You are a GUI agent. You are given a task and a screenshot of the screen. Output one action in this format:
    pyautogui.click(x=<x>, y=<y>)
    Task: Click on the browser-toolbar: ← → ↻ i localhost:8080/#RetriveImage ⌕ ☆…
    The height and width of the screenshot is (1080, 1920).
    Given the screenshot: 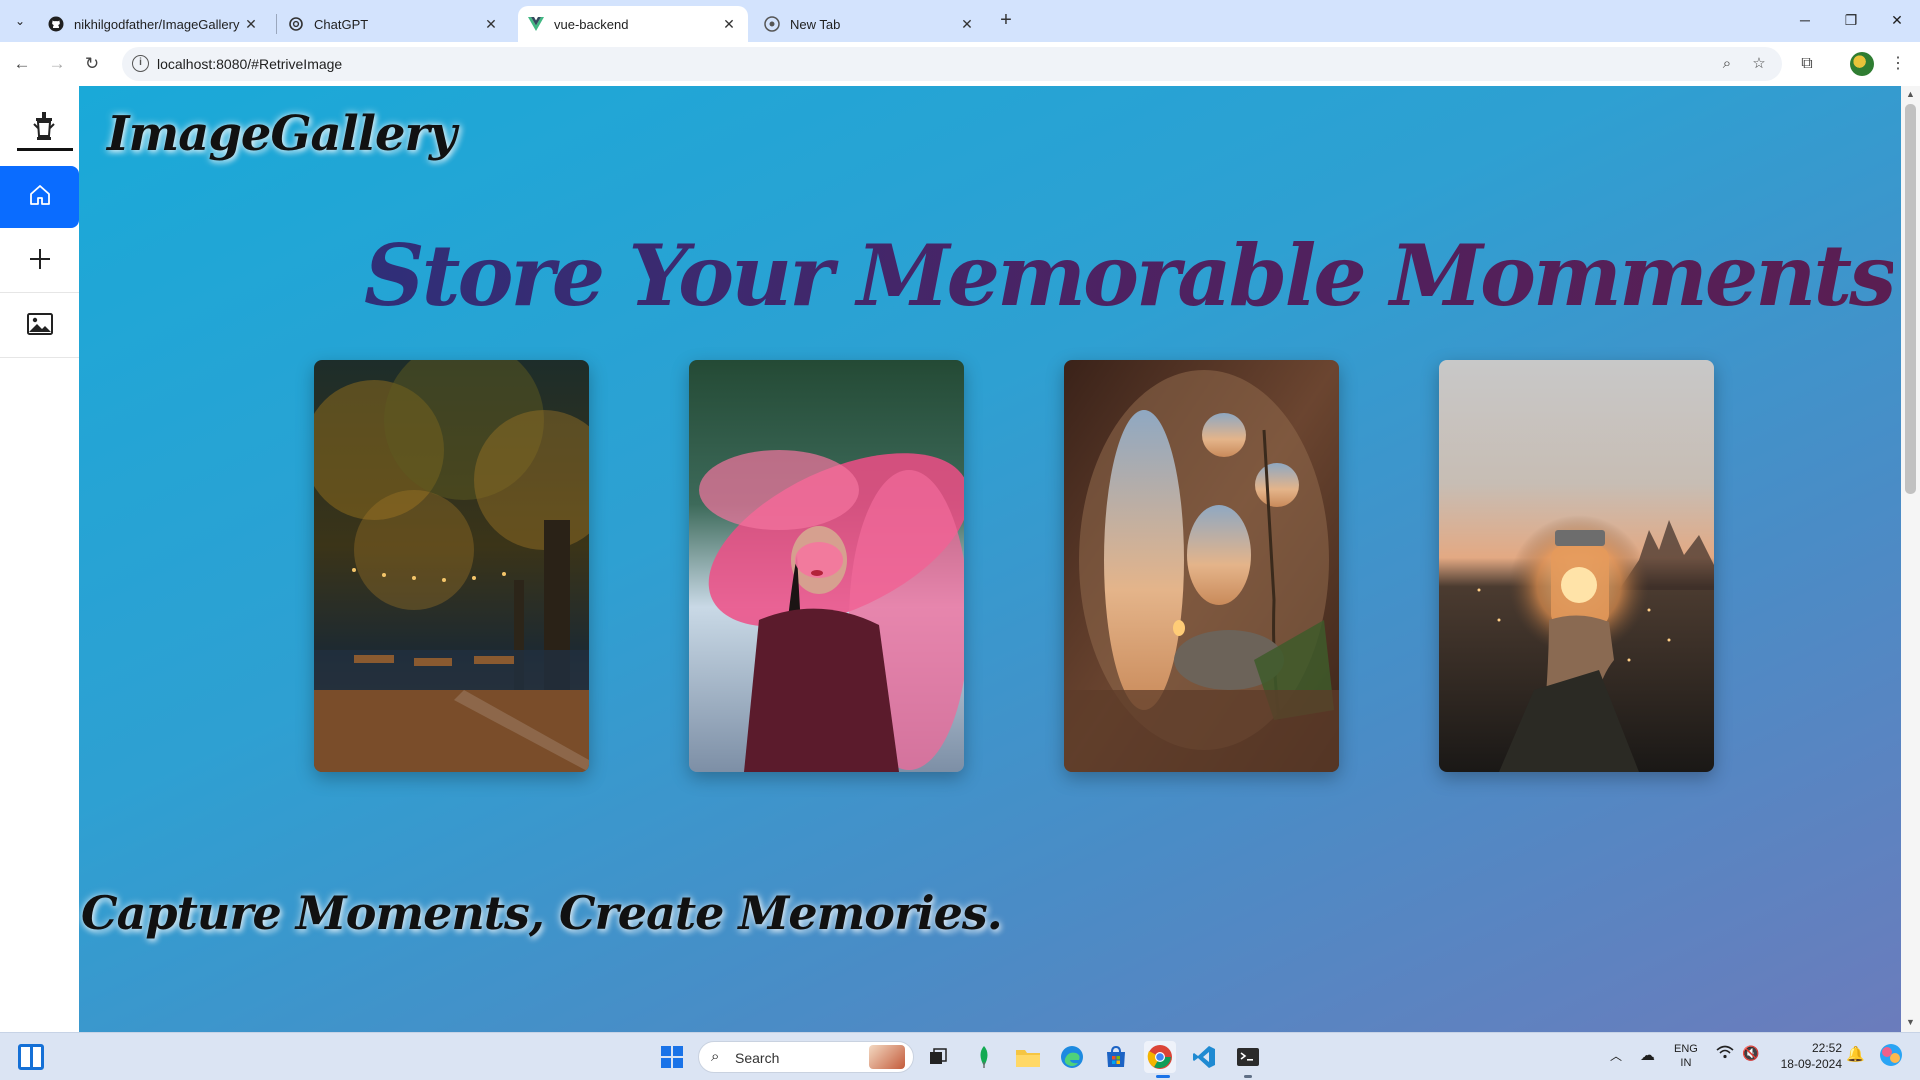 What is the action you would take?
    pyautogui.click(x=960, y=64)
    